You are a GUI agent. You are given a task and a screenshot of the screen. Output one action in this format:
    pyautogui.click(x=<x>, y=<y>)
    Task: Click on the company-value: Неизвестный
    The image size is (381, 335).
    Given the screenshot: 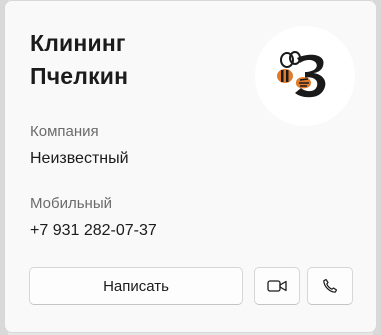 What is the action you would take?
    pyautogui.click(x=79, y=158)
    